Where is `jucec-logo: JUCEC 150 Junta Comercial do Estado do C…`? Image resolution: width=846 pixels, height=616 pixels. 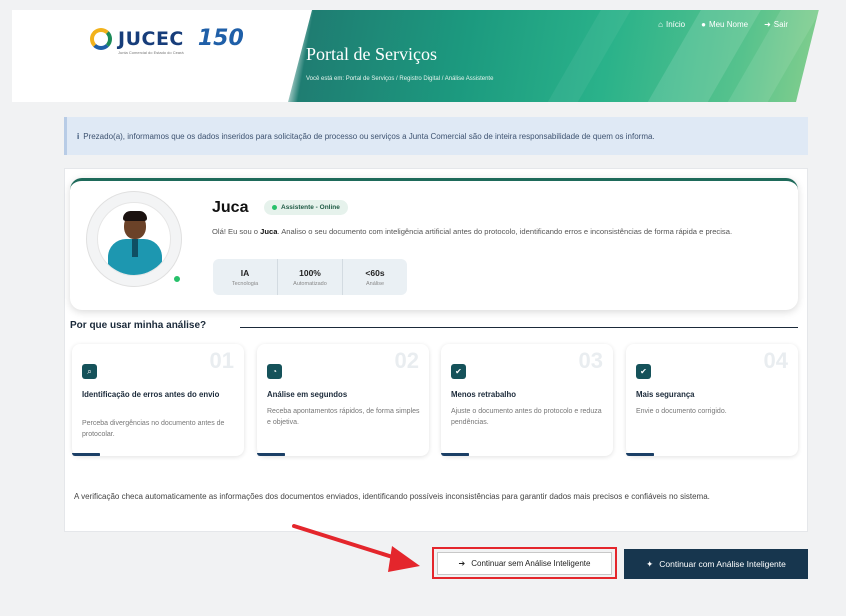
jucec-logo: JUCEC 150 Junta Comercial do Estado do C… is located at coordinates (167, 40).